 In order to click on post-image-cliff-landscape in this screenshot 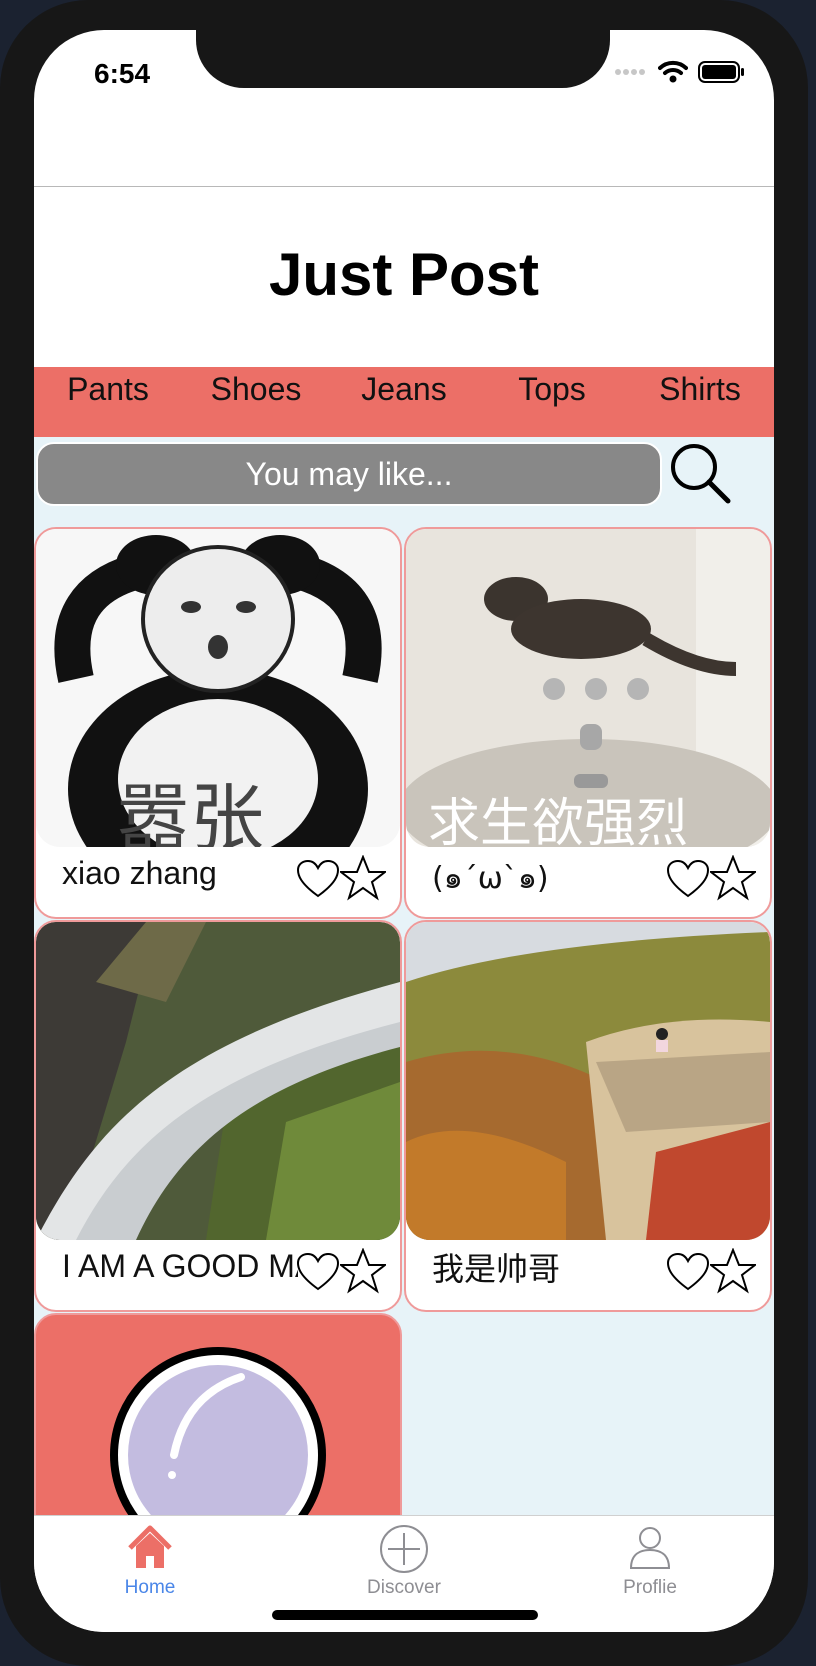, I will do `click(588, 1081)`.